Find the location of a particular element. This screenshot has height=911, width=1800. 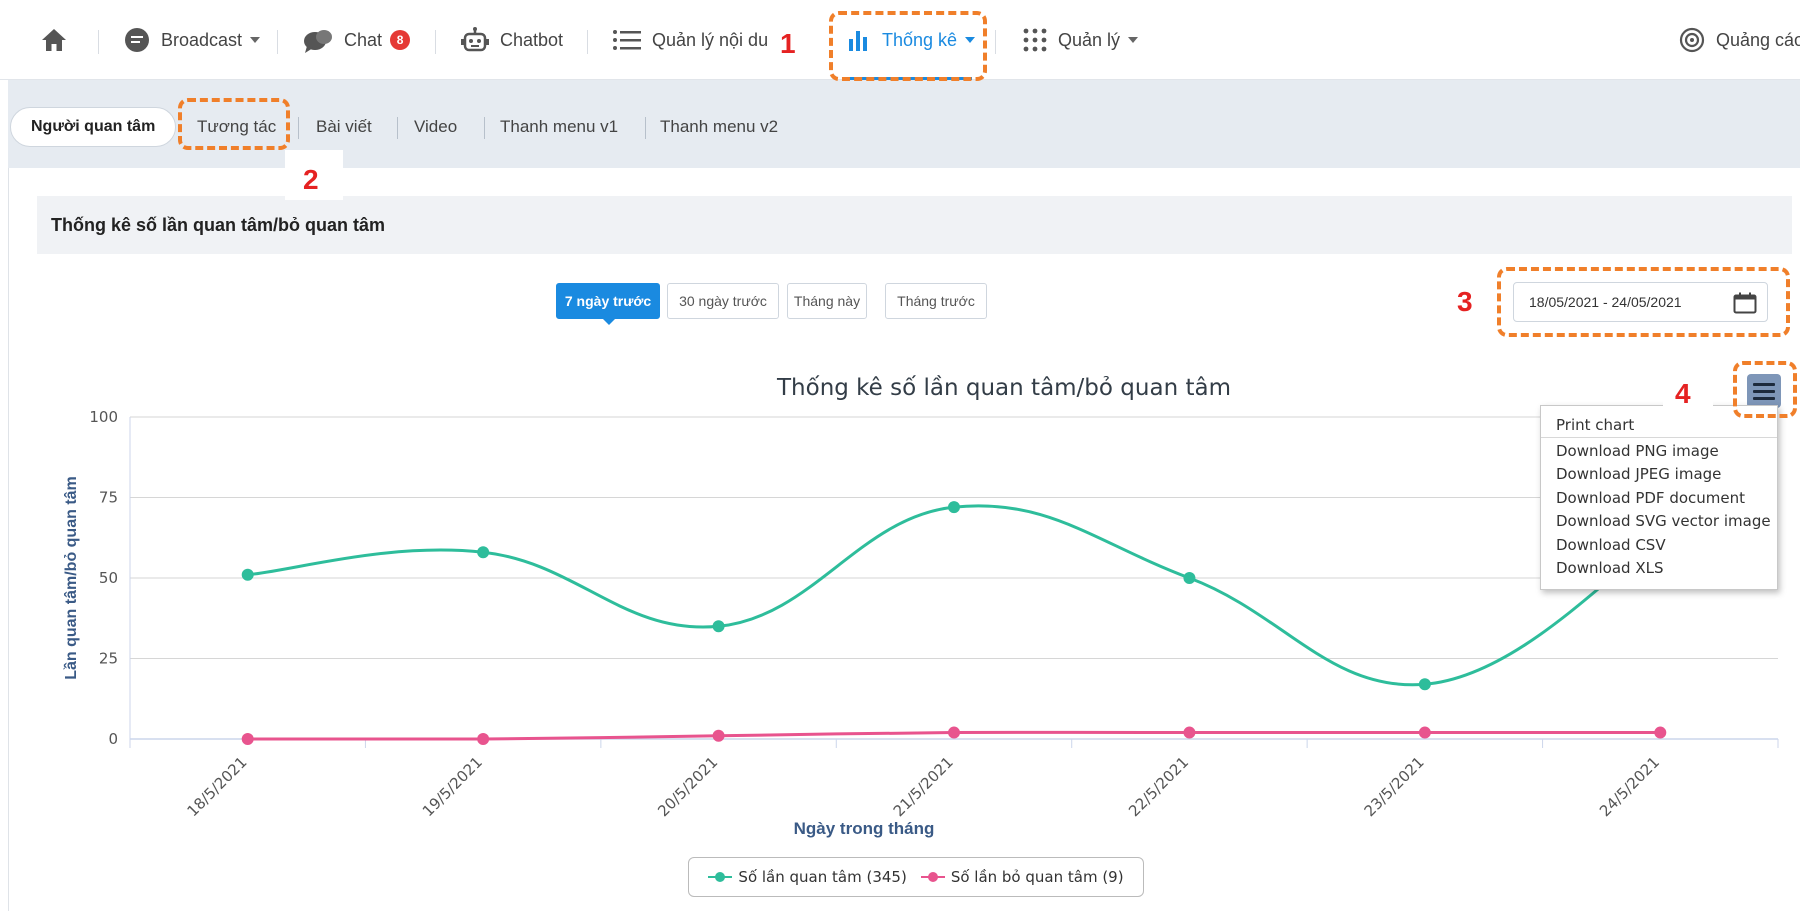

annotation-number-4: 4 is located at coordinates (1683, 393).